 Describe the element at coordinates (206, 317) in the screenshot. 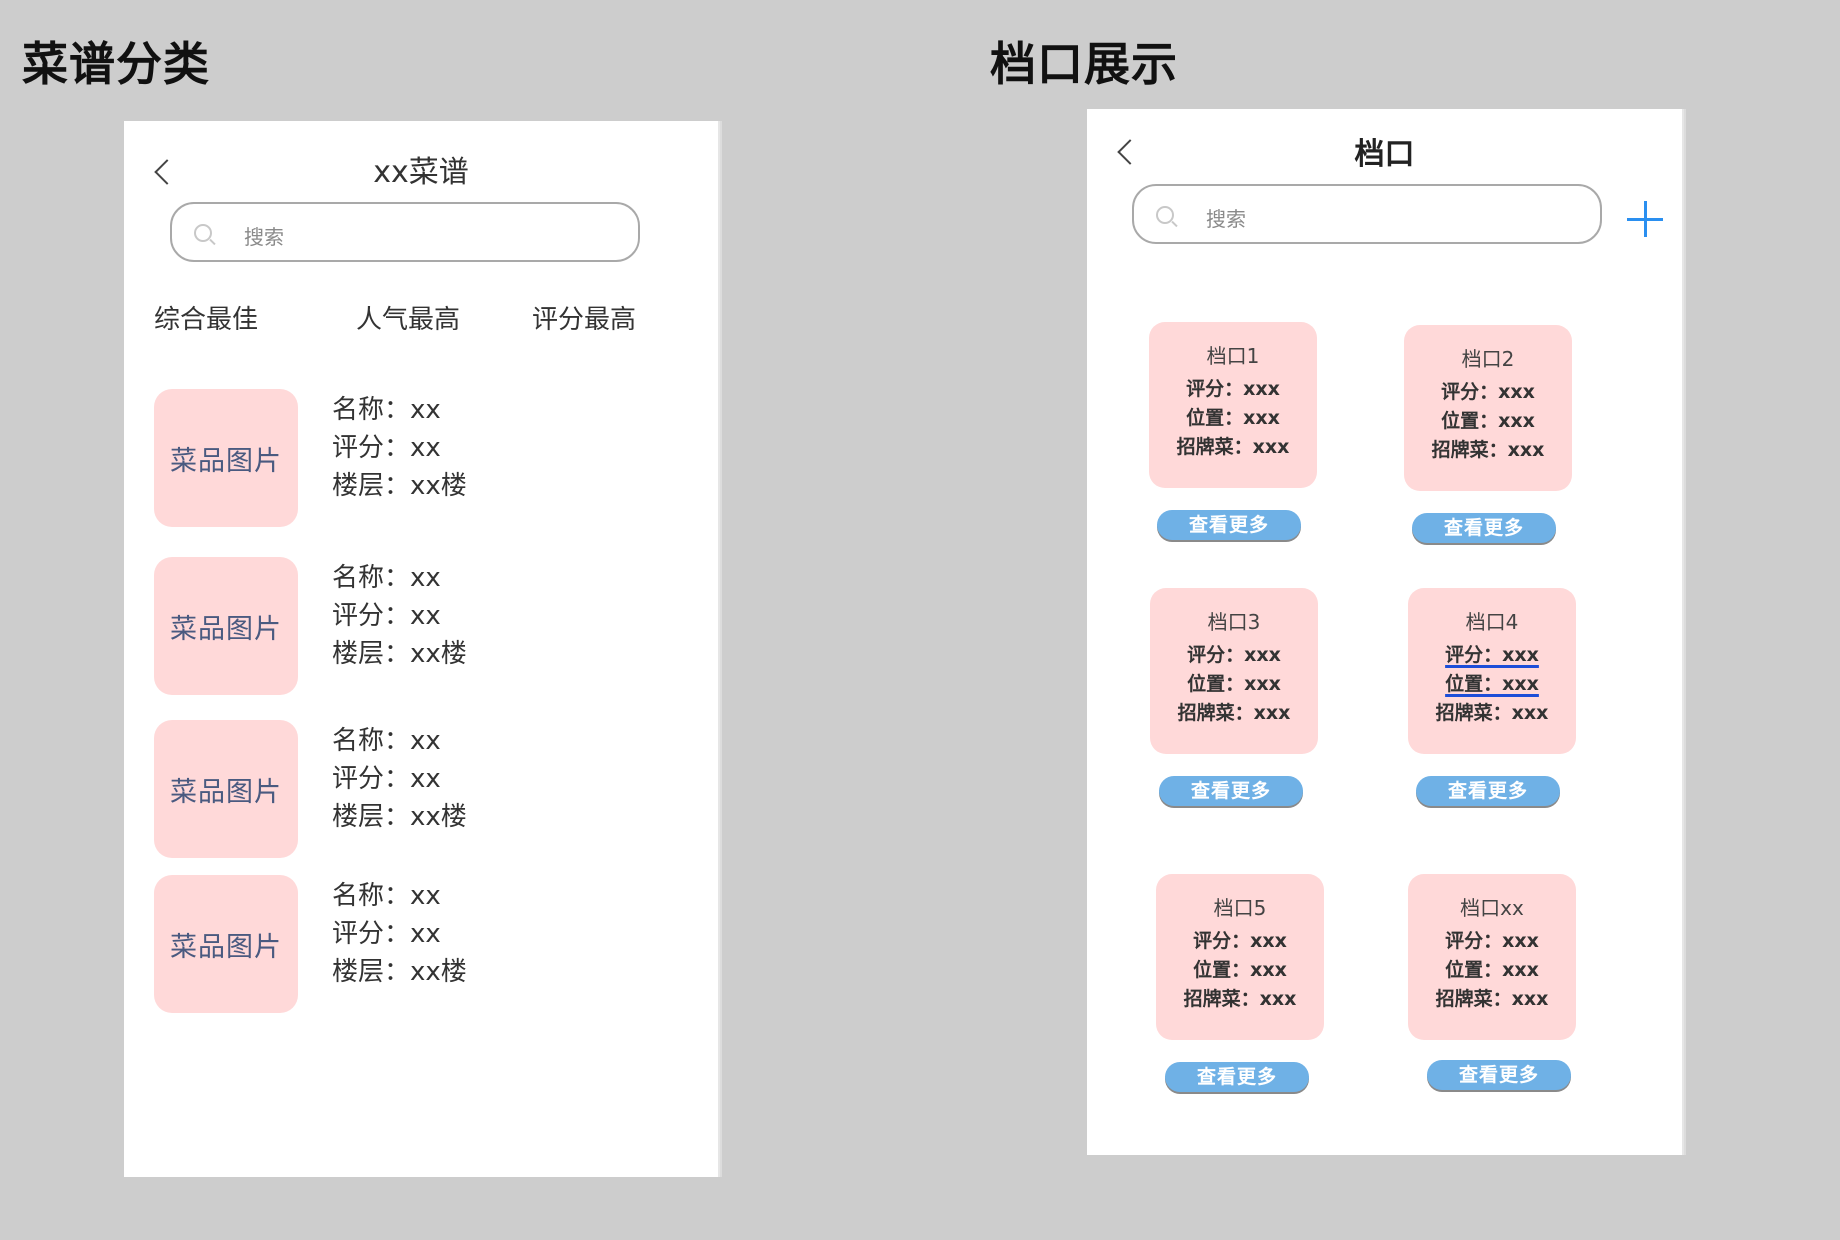

I see `sort-tab-overall-best: 综合最佳` at that location.